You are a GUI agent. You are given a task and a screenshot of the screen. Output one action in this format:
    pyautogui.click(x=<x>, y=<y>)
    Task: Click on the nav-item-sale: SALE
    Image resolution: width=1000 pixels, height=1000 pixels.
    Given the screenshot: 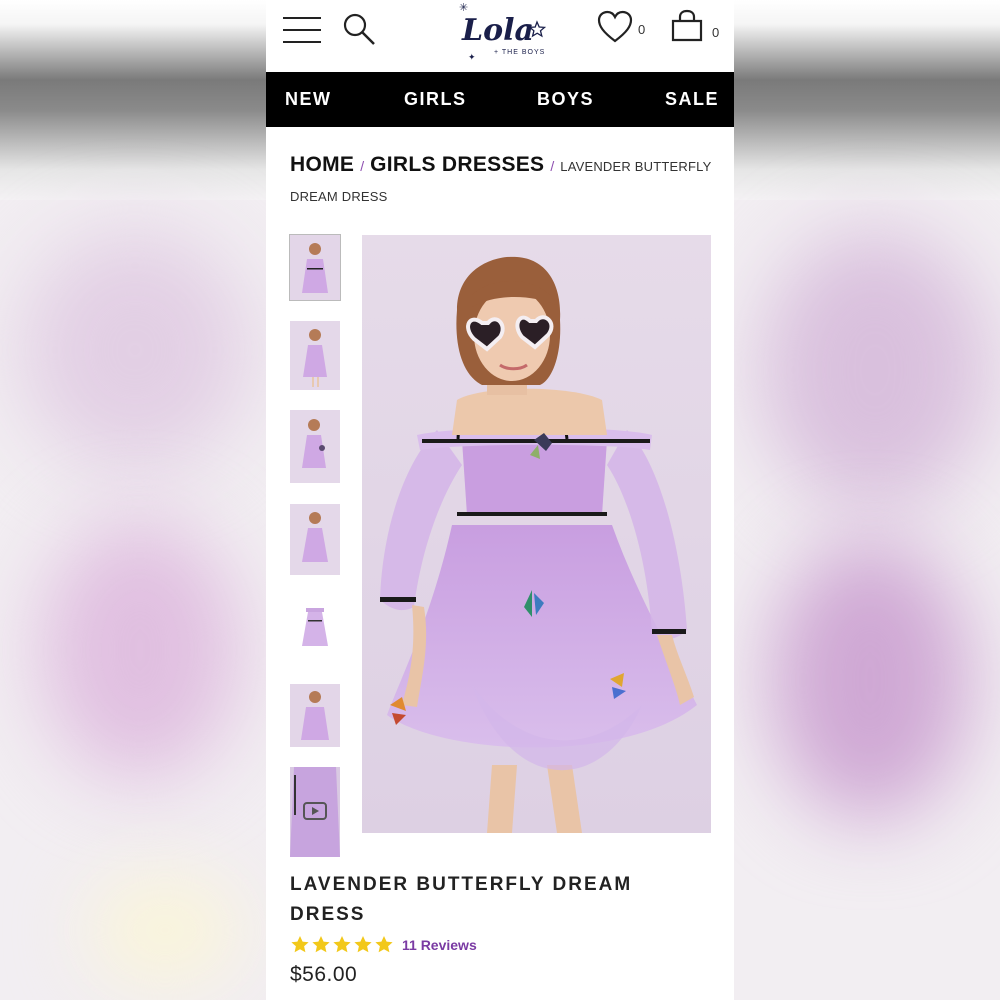 What is the action you would take?
    pyautogui.click(x=692, y=99)
    